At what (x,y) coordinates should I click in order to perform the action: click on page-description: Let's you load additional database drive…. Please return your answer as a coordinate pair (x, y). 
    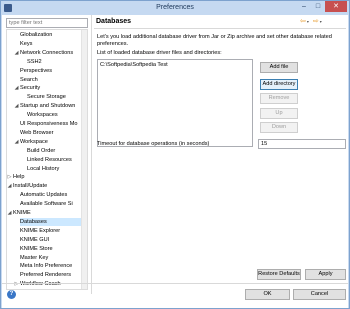
    Looking at the image, I should click on (214, 40).